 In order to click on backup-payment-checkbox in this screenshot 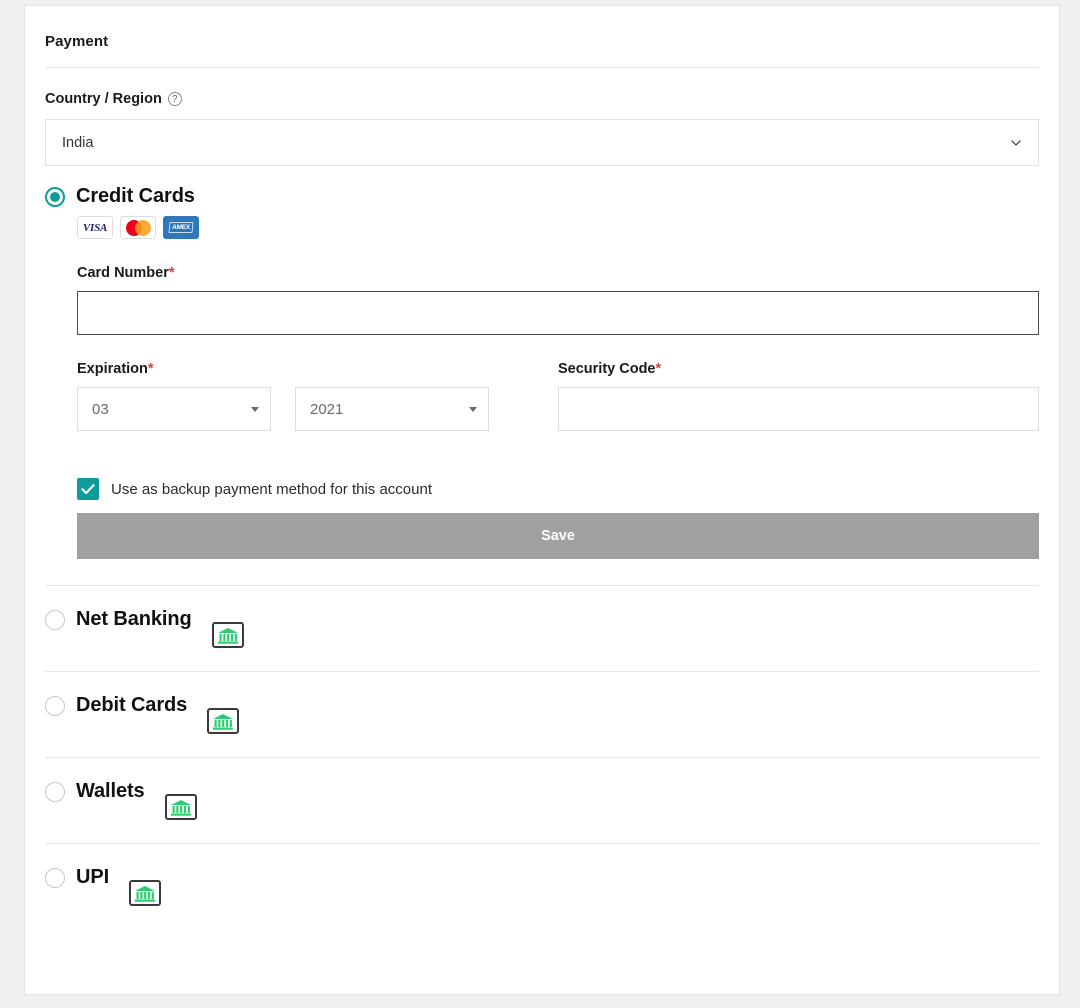, I will do `click(88, 489)`.